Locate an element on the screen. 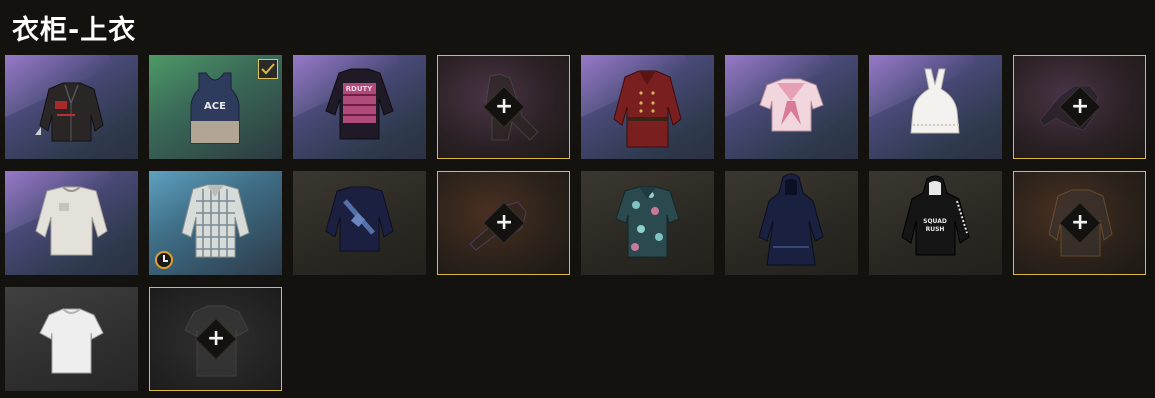 Image resolution: width=1155 pixels, height=398 pixels. hoodie-icon: SQUAD RUSH is located at coordinates (935, 215).